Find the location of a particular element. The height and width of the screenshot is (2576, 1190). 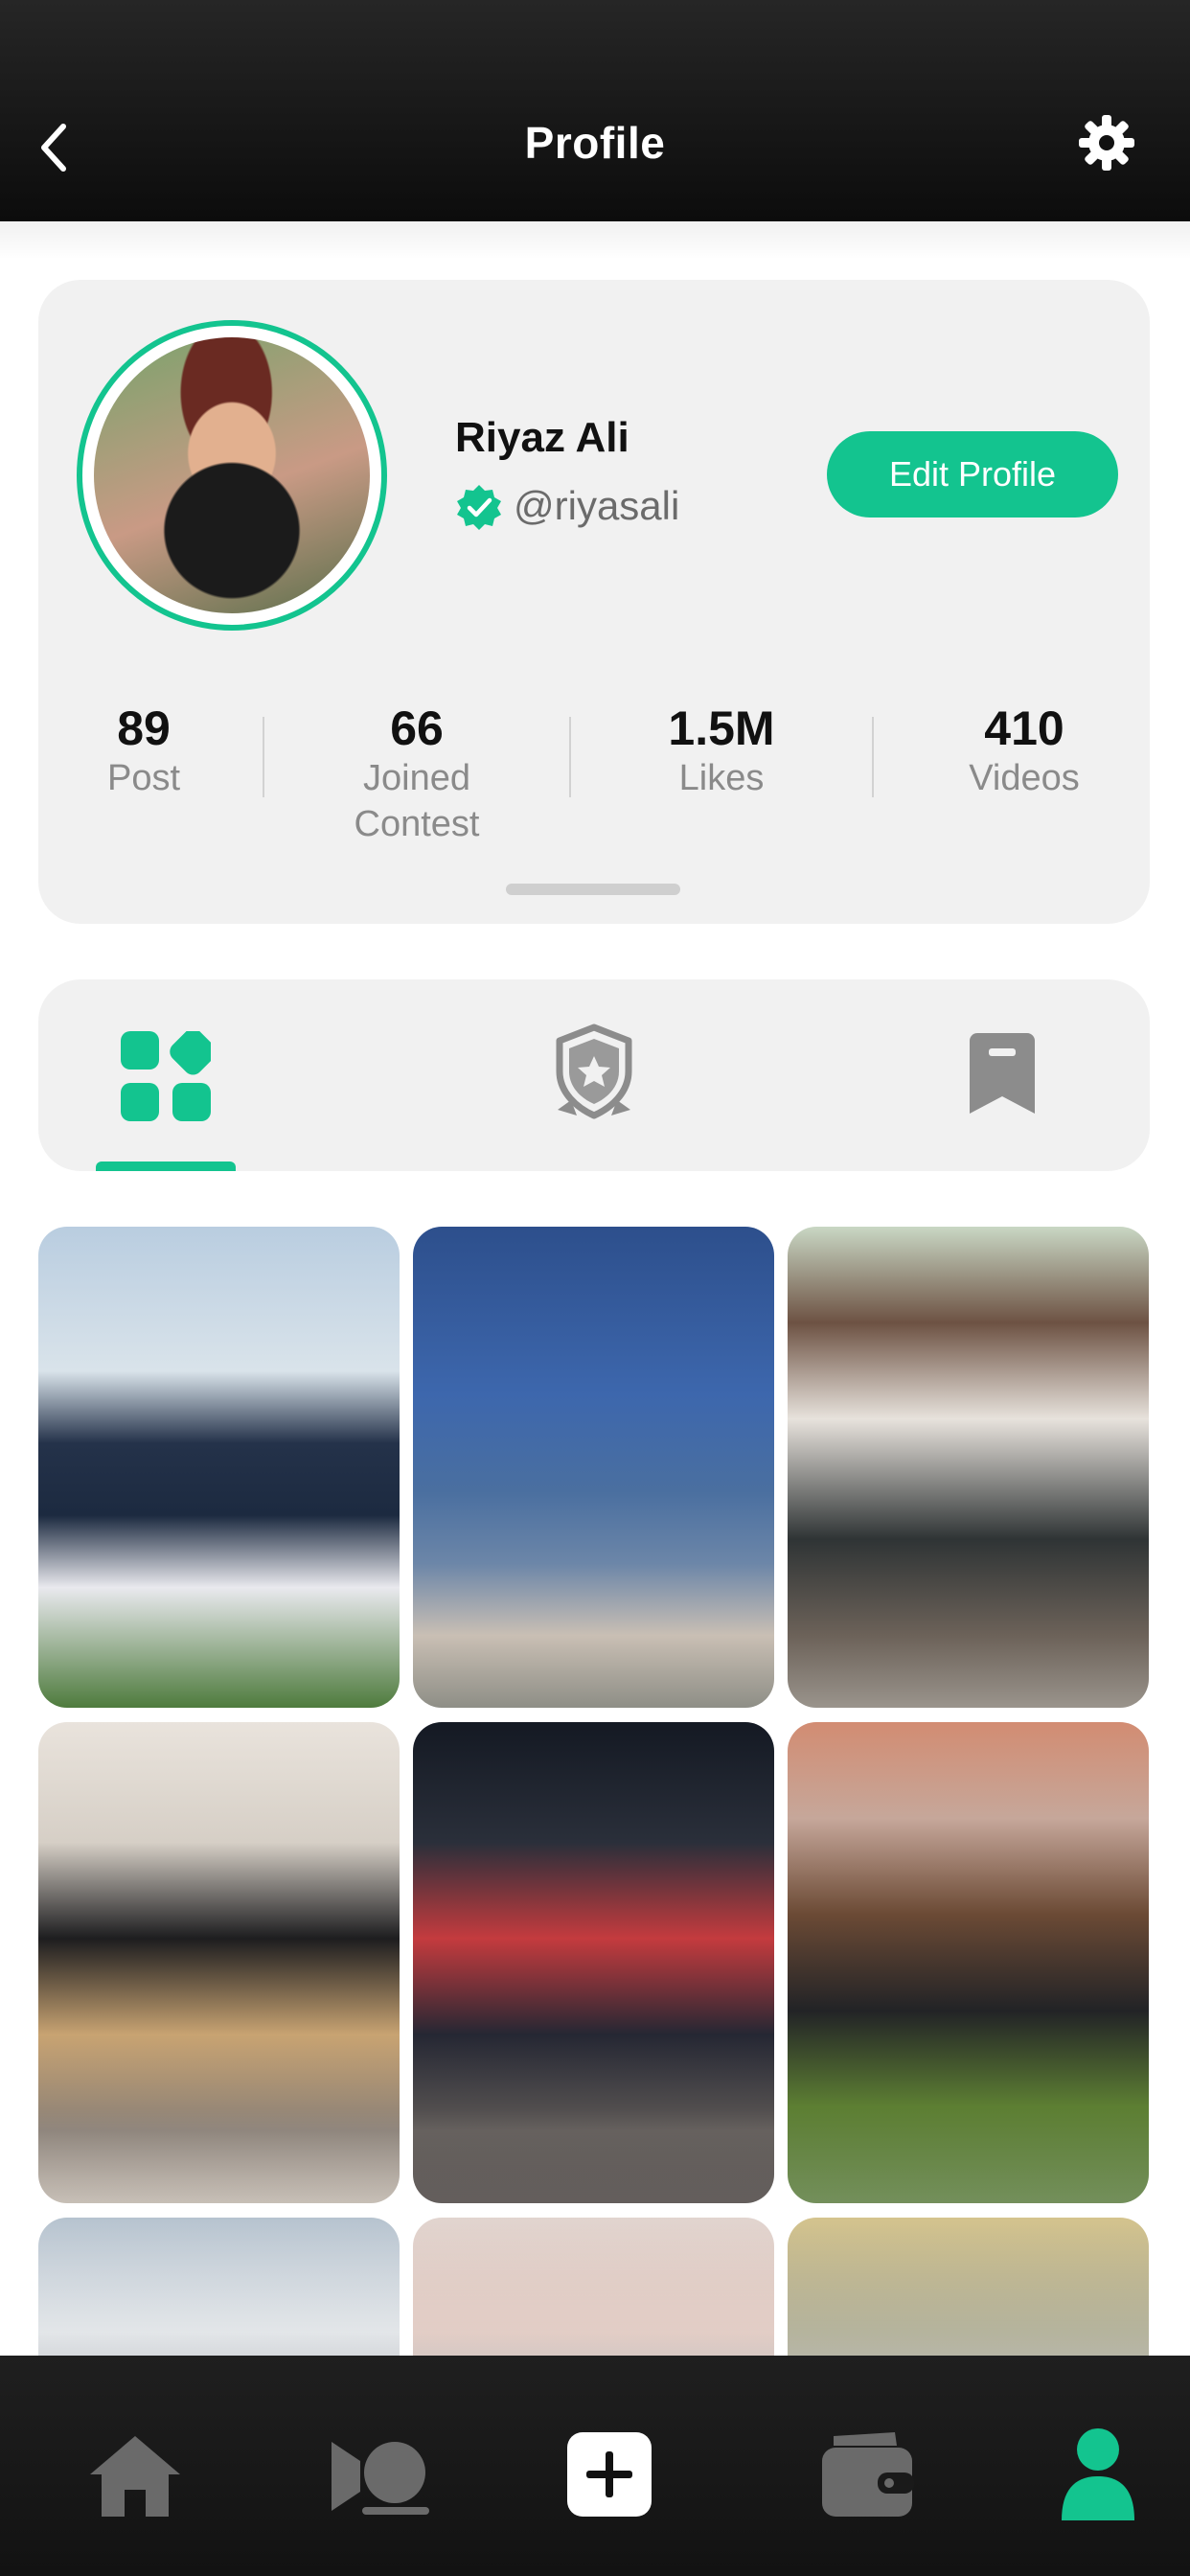

wallet-icon is located at coordinates (867, 2474).